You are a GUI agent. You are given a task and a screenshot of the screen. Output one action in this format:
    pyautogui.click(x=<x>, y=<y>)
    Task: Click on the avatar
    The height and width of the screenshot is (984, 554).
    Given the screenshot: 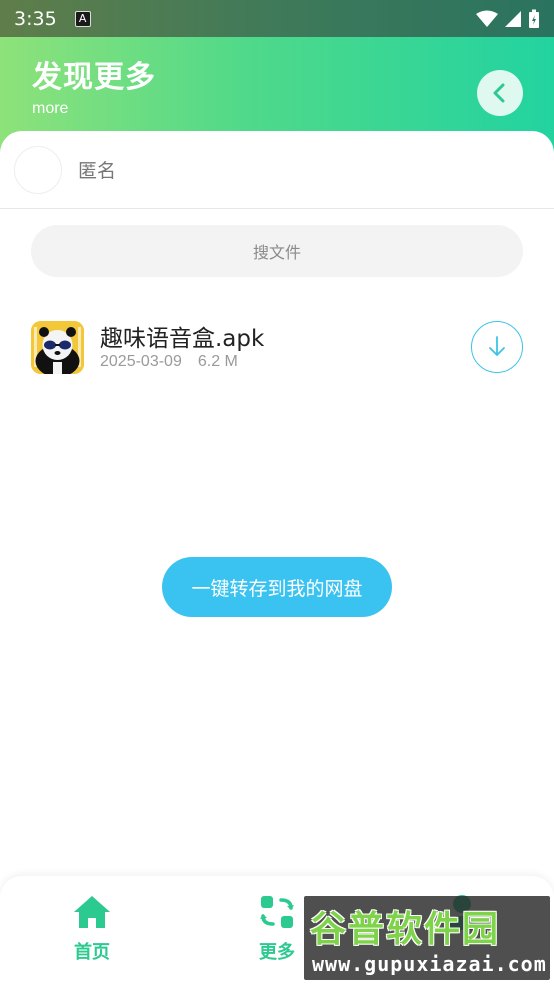 What is the action you would take?
    pyautogui.click(x=38, y=170)
    